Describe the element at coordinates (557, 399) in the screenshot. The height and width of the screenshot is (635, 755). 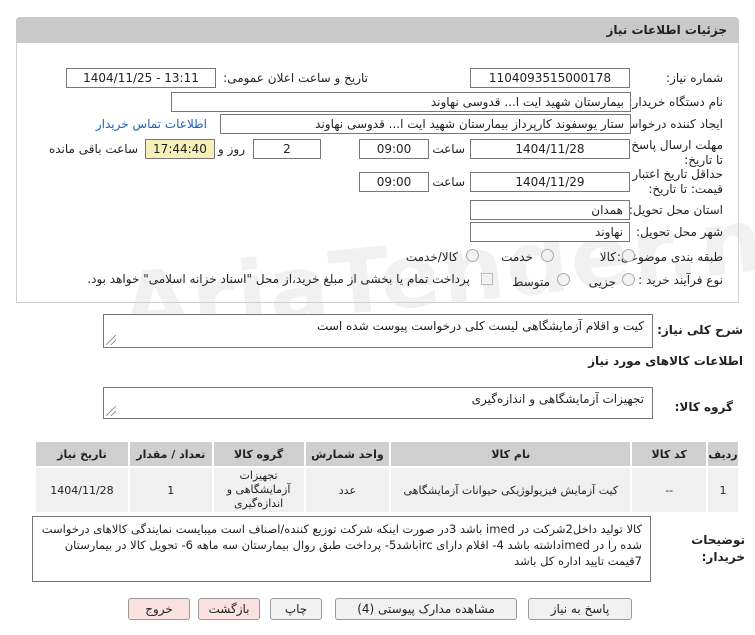
I see `goods-group-text: تجهیزات آزمایشگاهی و اندازه‌گیری` at that location.